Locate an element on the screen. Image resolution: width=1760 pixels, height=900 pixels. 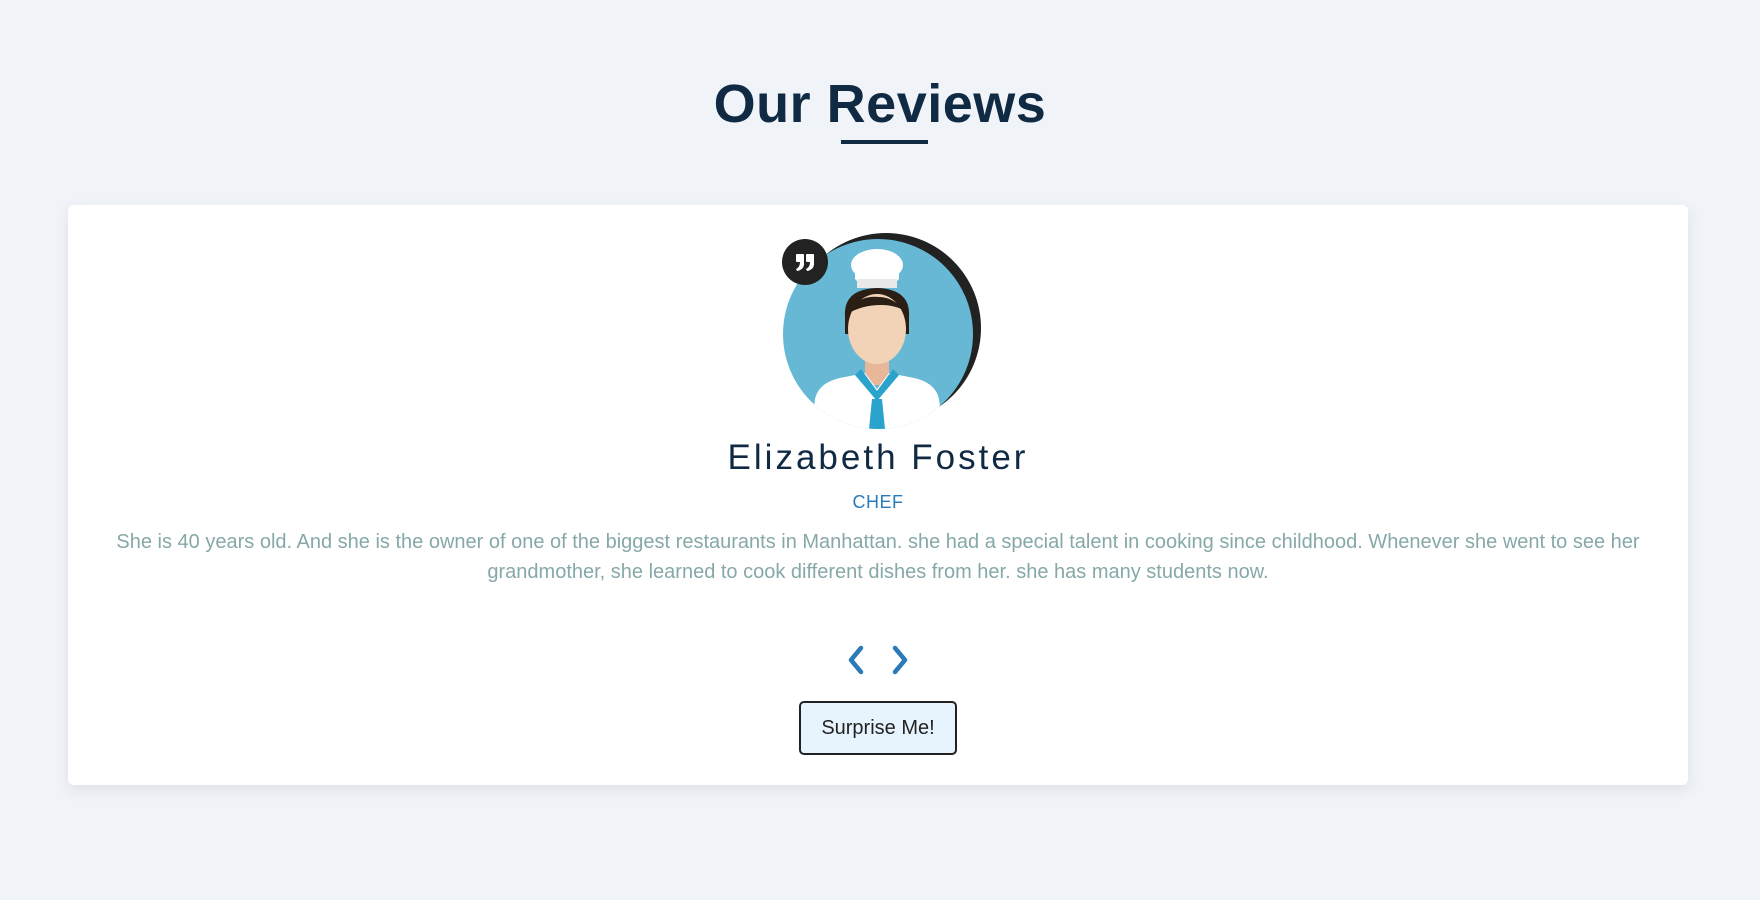
author-name: Elizabeth Foster is located at coordinates (878, 457).